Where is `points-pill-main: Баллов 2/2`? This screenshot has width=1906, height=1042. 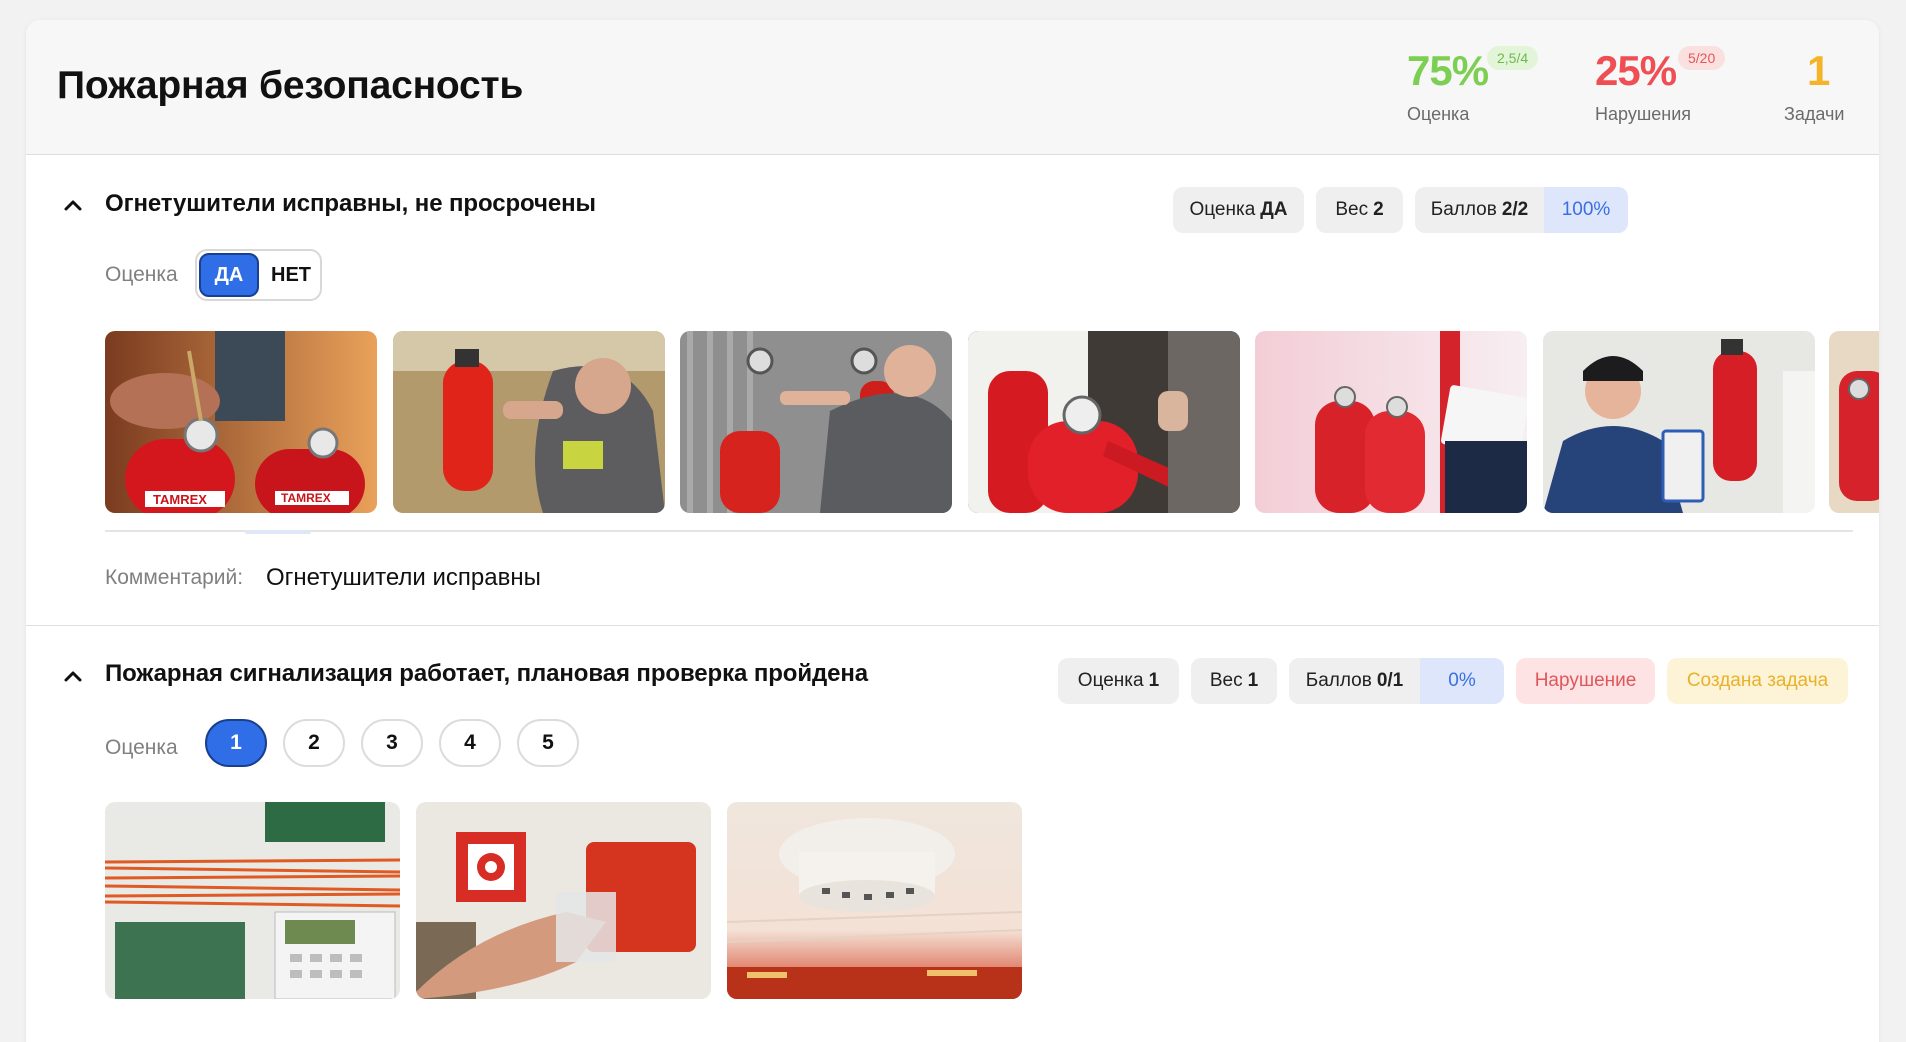 points-pill-main: Баллов 2/2 is located at coordinates (1479, 210).